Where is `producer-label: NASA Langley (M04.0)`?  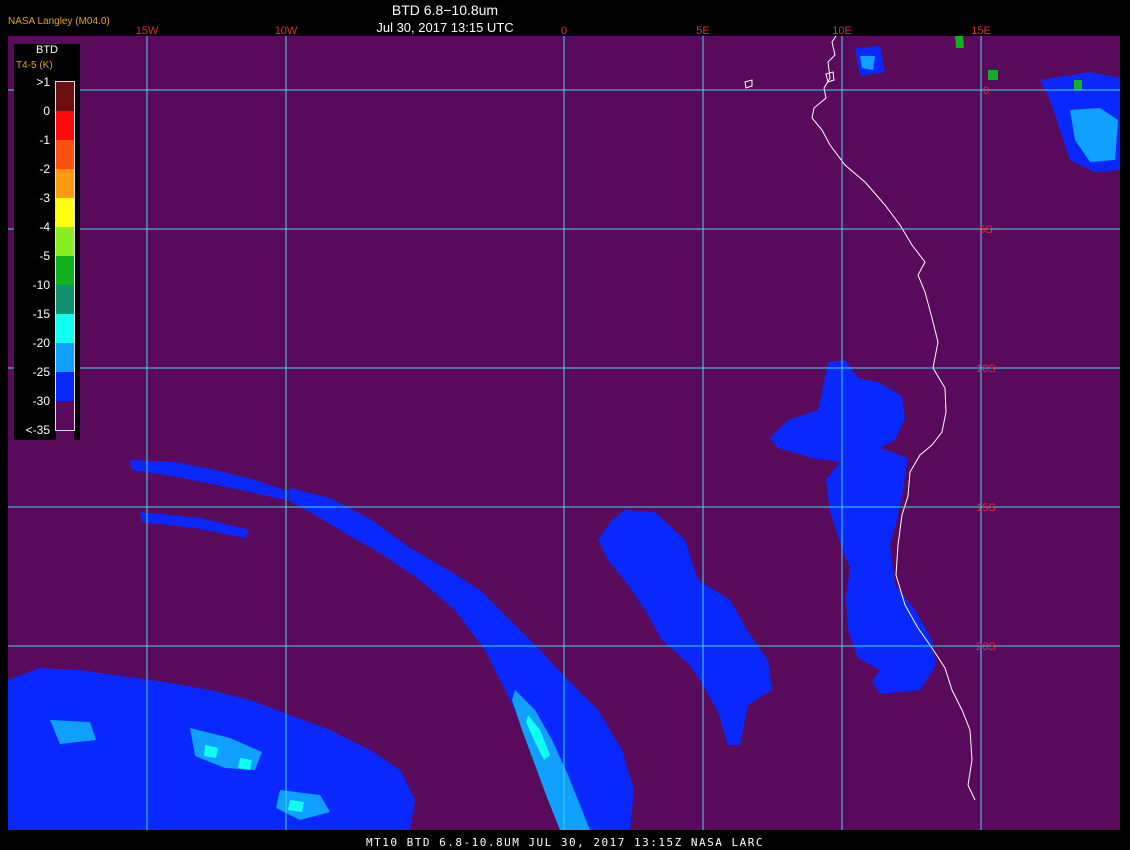 producer-label: NASA Langley (M04.0) is located at coordinates (59, 21).